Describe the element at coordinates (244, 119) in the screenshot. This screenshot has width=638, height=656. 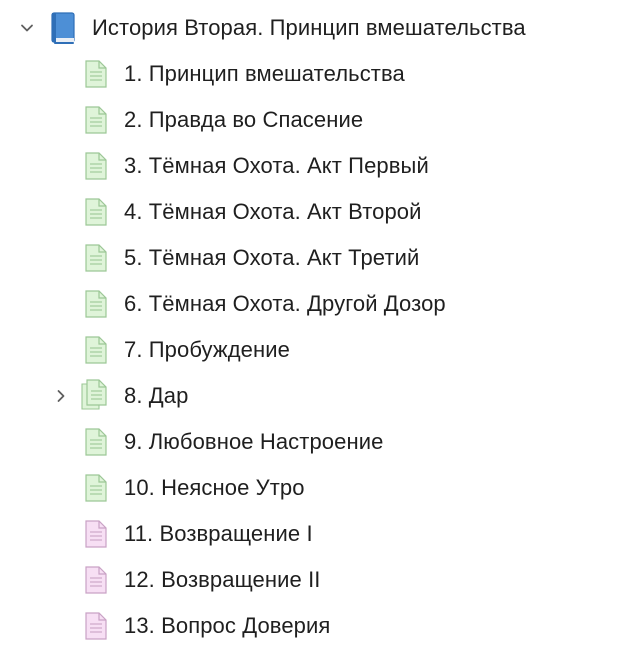
I see `tree-row-label: 2. Правда во Спасение` at that location.